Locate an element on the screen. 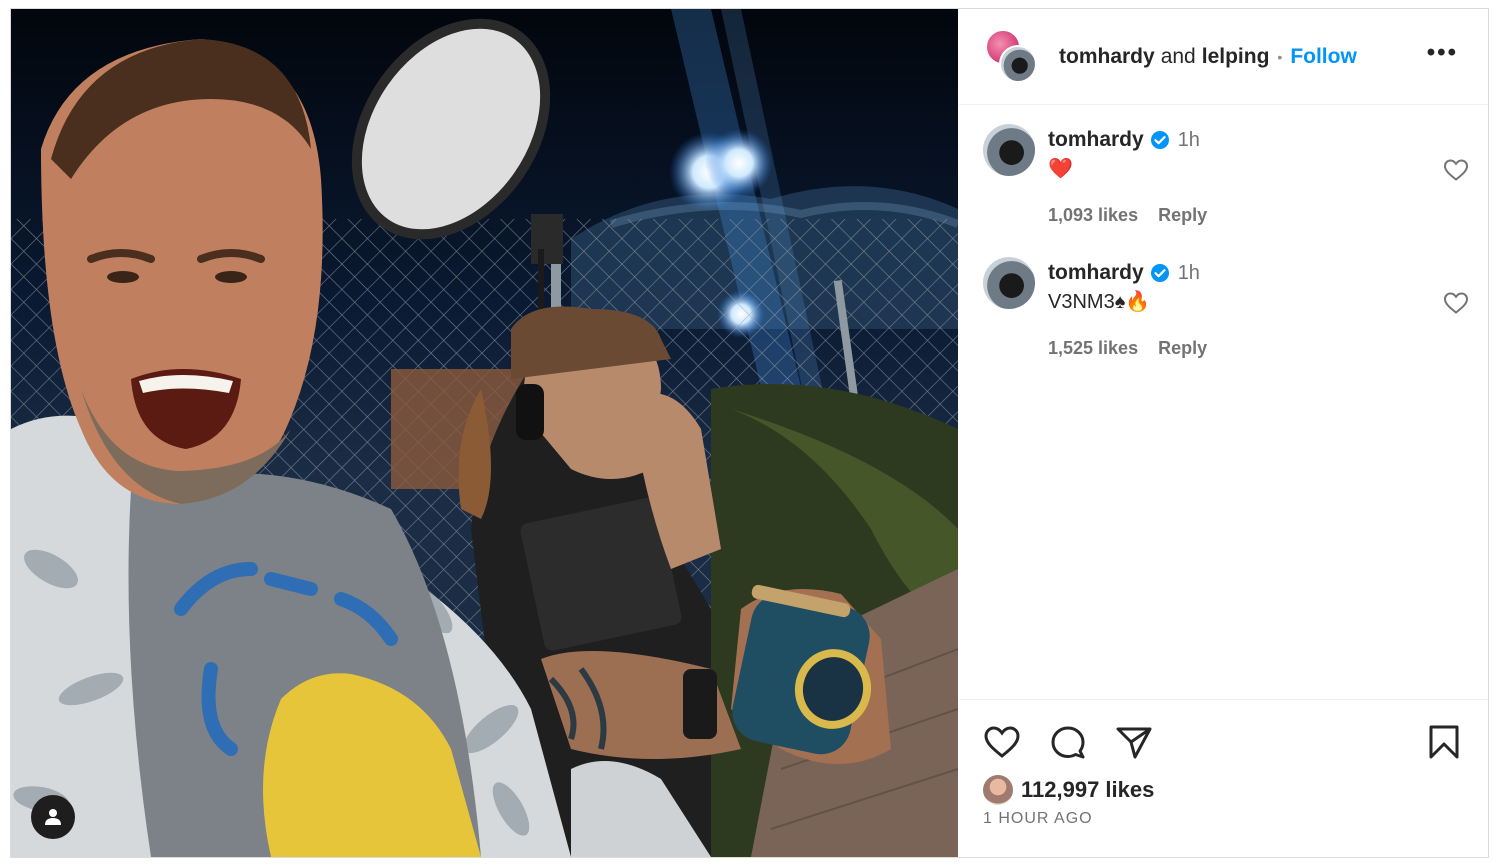 The height and width of the screenshot is (867, 1500). comment-text: ❤️ is located at coordinates (1060, 169).